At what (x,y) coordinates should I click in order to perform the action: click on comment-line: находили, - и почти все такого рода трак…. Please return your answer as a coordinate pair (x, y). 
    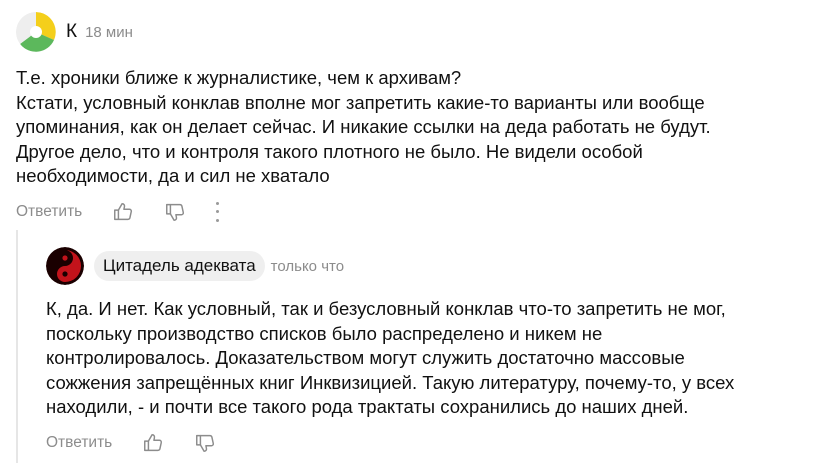
    Looking at the image, I should click on (367, 406).